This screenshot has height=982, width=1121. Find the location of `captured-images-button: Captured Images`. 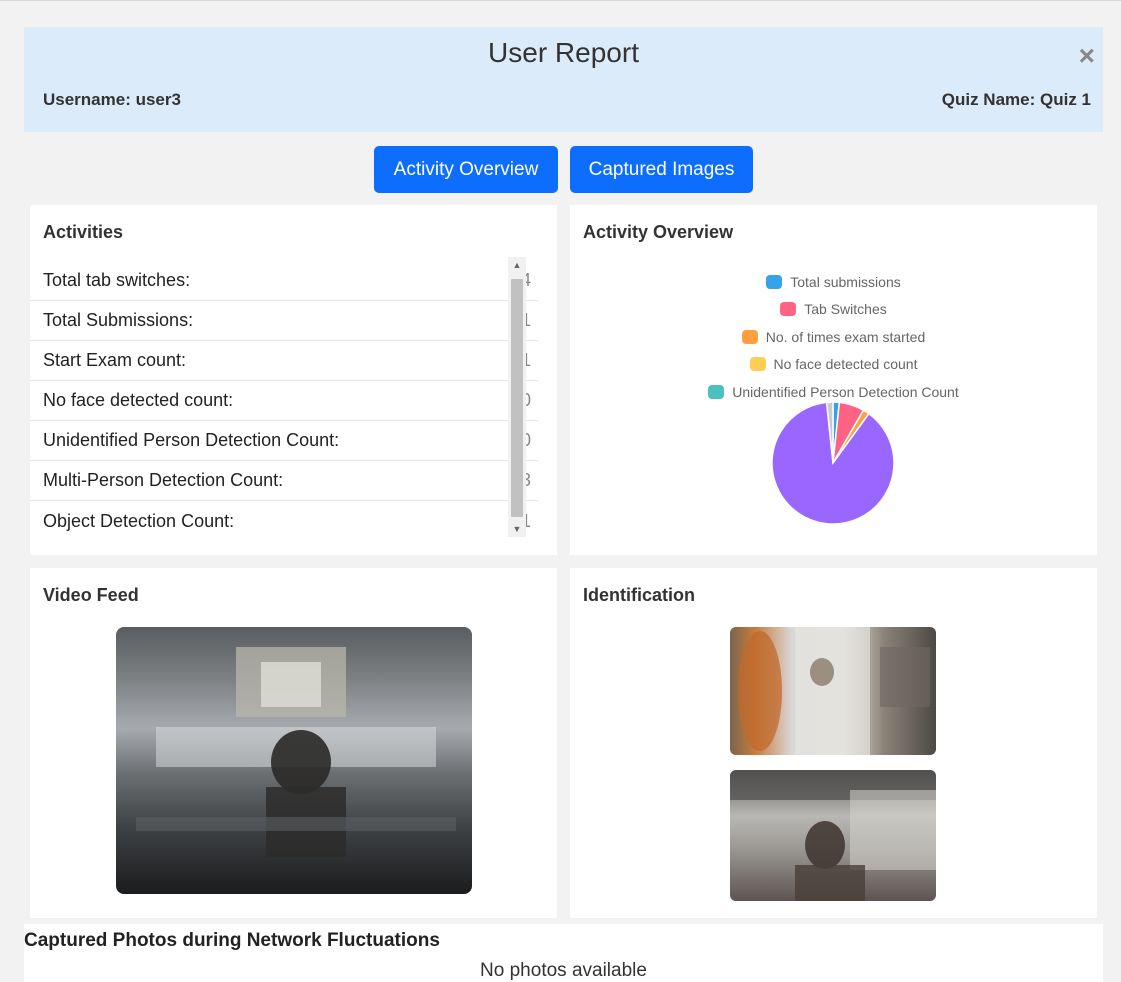

captured-images-button: Captured Images is located at coordinates (661, 169).